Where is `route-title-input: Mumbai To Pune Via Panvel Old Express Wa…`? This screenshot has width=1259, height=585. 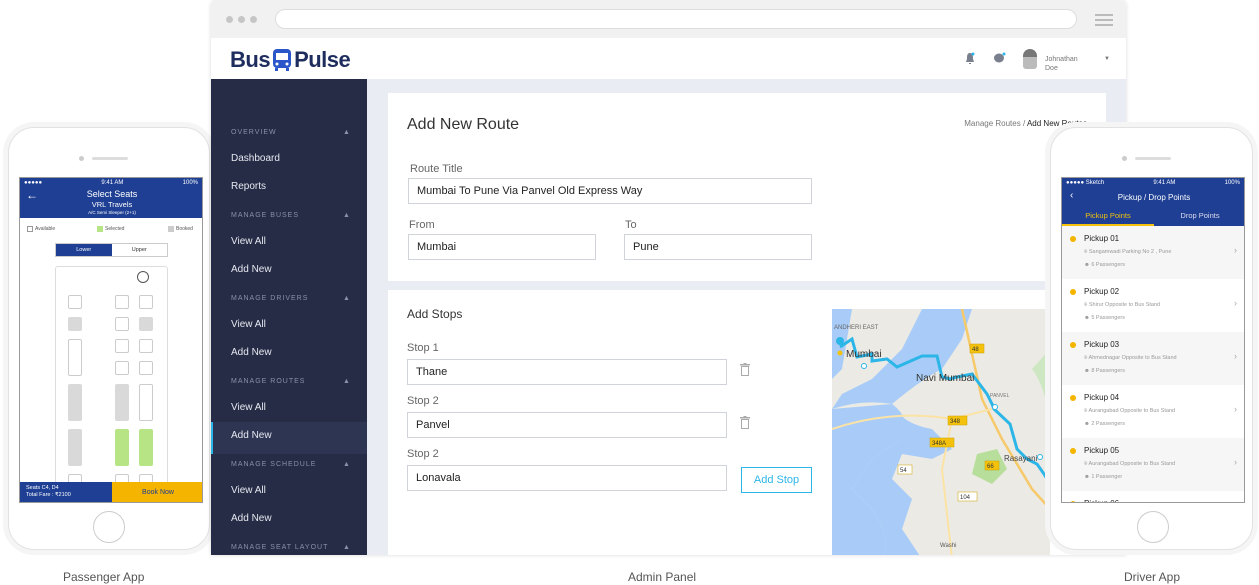 route-title-input: Mumbai To Pune Via Panvel Old Express Wa… is located at coordinates (610, 191).